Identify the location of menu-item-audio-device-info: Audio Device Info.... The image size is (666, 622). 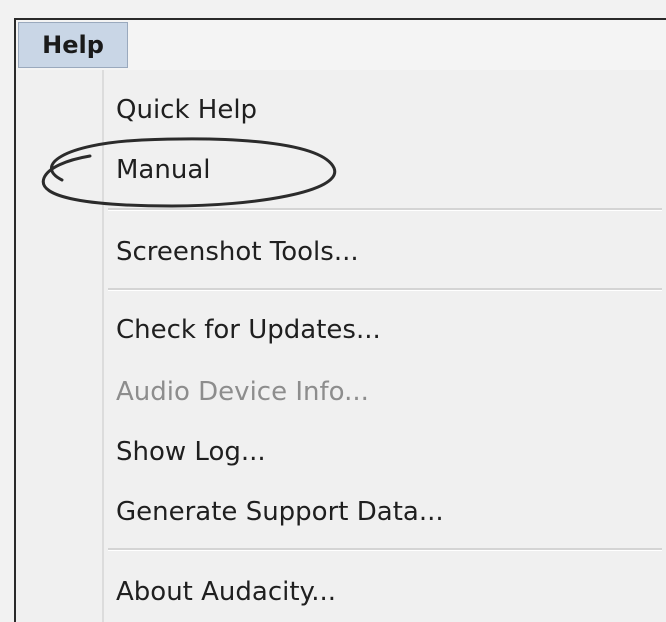
(242, 392).